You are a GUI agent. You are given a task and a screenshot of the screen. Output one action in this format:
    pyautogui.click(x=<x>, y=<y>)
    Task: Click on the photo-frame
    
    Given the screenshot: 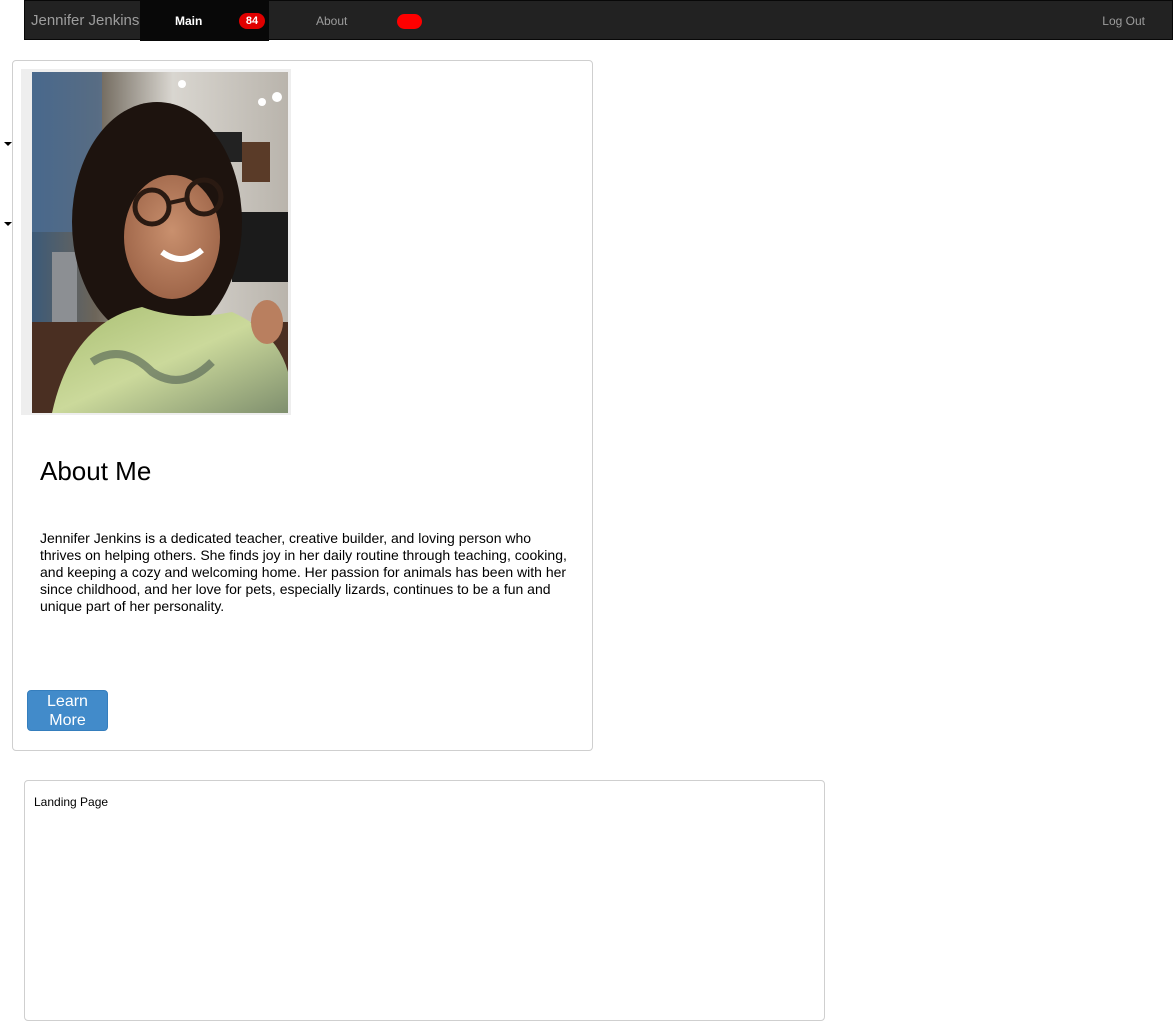 What is the action you would take?
    pyautogui.click(x=156, y=242)
    